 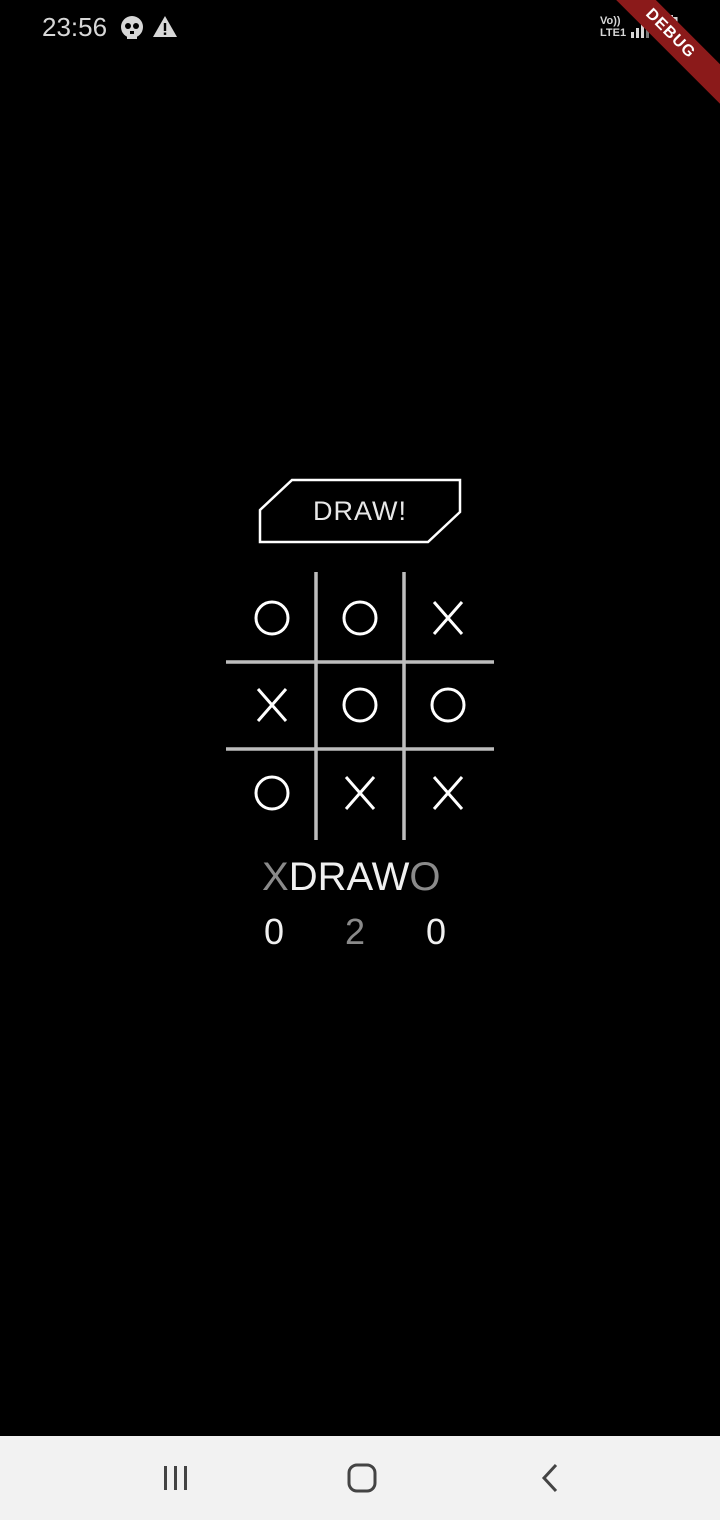 I want to click on status-bar: 23:56 Vo)) LTE1, so click(x=360, y=28).